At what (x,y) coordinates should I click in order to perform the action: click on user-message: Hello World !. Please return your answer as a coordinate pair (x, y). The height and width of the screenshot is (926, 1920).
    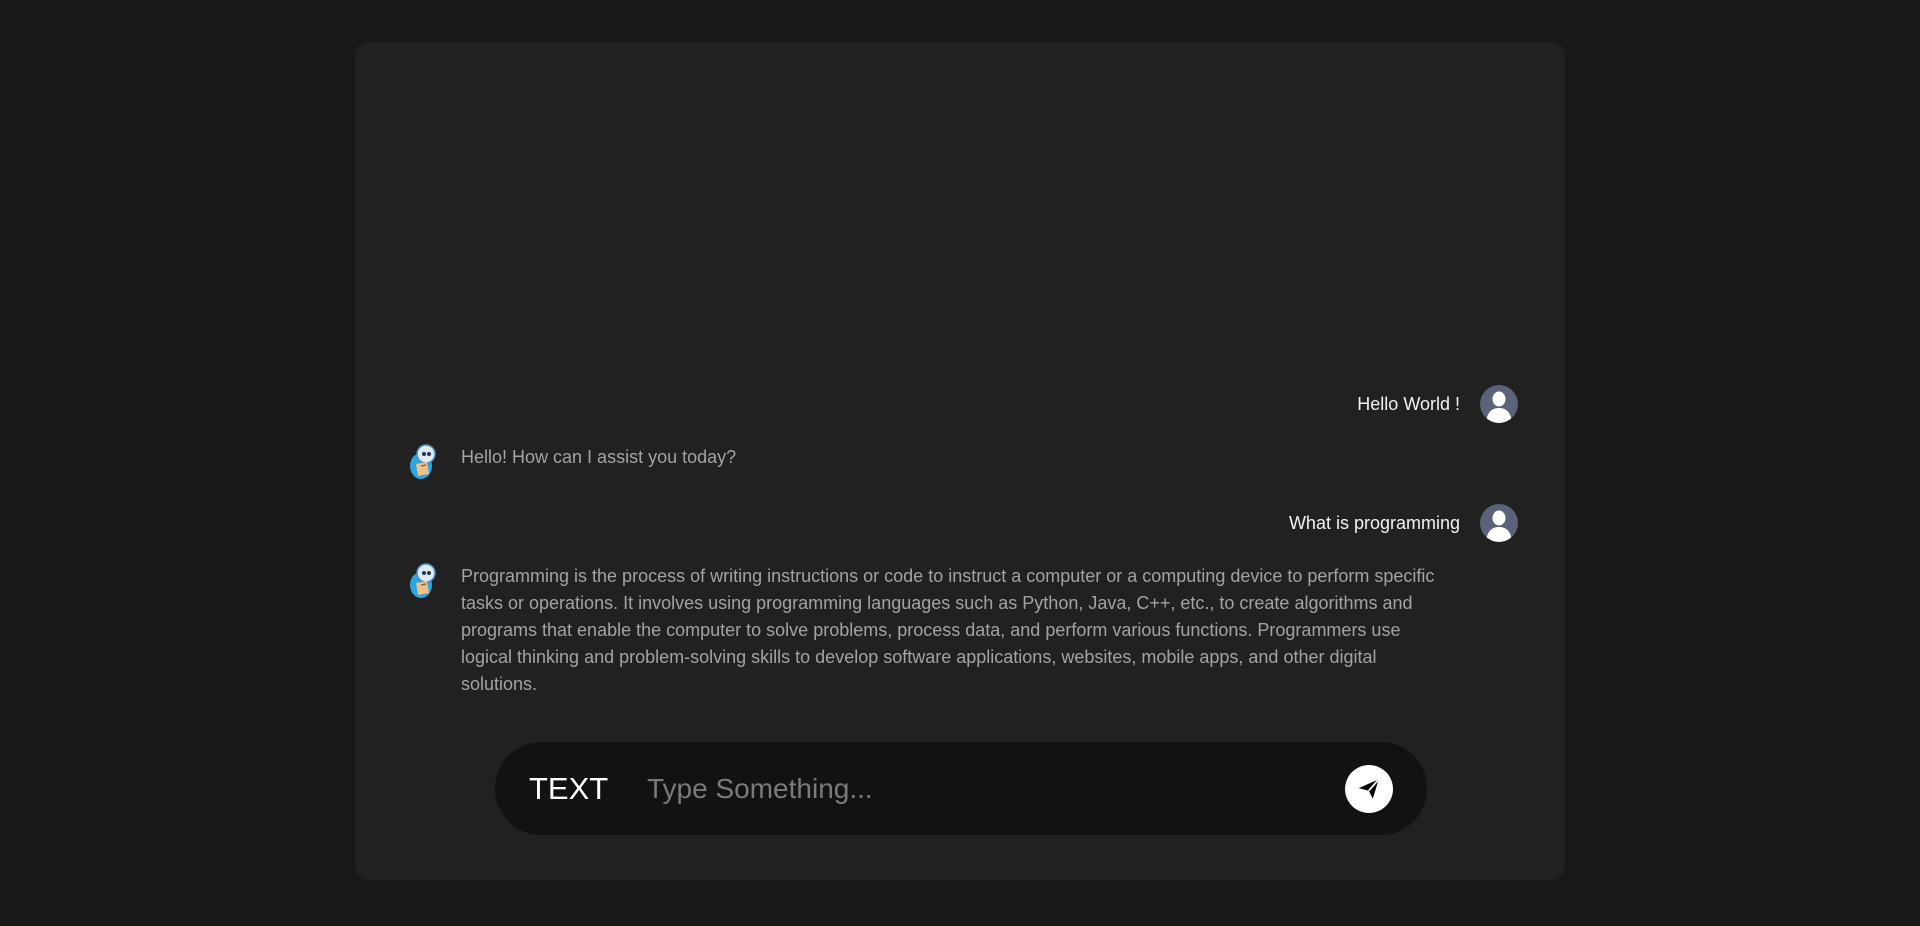
    Looking at the image, I should click on (1437, 404).